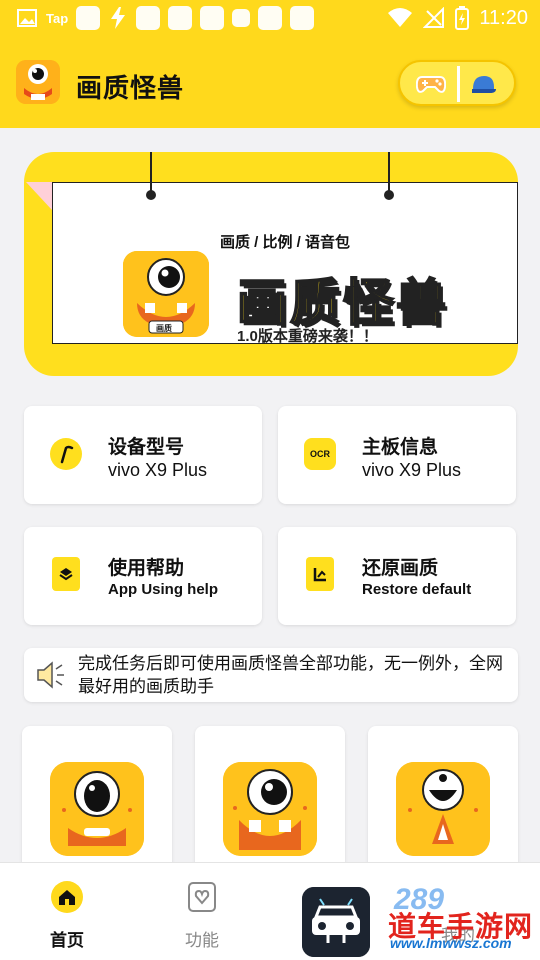  What do you see at coordinates (290, 675) in the screenshot?
I see `notice-text: 完成任务后即可使用画质怪兽全部功能，无一例外，全网最好用的画质助手` at bounding box center [290, 675].